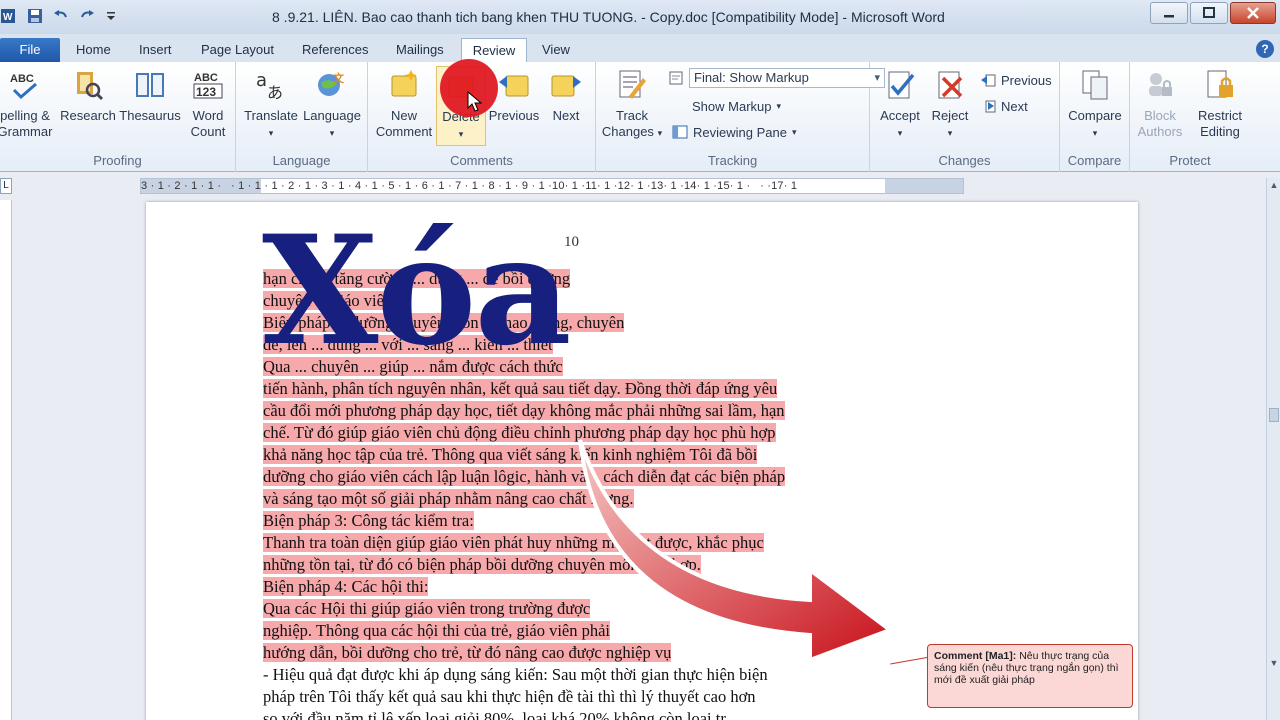 Image resolution: width=1280 pixels, height=720 pixels. Describe the element at coordinates (275, 92) in the screenshot. I see `svg-text: あ` at that location.